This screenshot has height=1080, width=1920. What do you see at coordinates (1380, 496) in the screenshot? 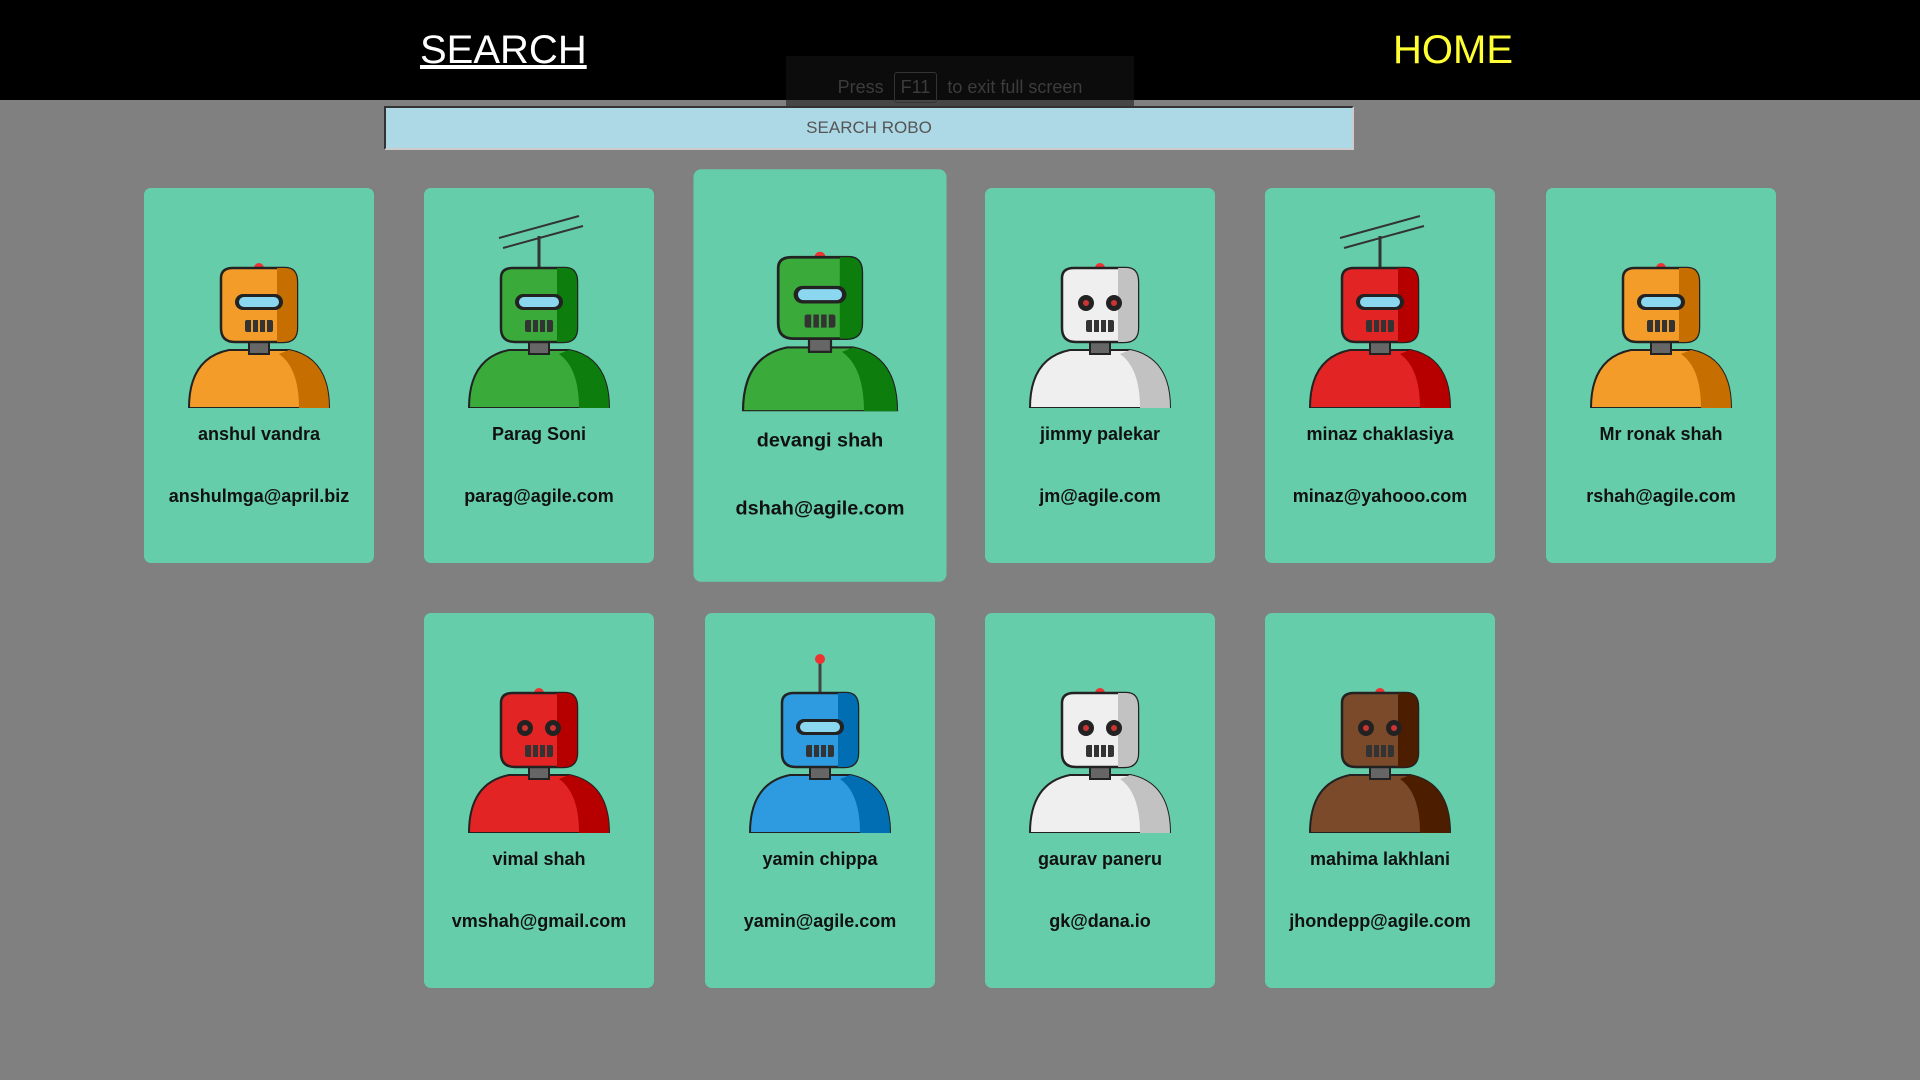
I see `robot-email: minaz@yahooo.com` at bounding box center [1380, 496].